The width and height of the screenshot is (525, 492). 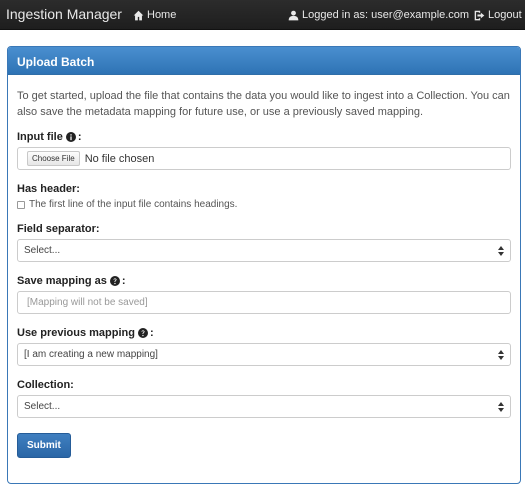 What do you see at coordinates (264, 333) in the screenshot?
I see `previous-mapping-label: Use previous mapping :` at bounding box center [264, 333].